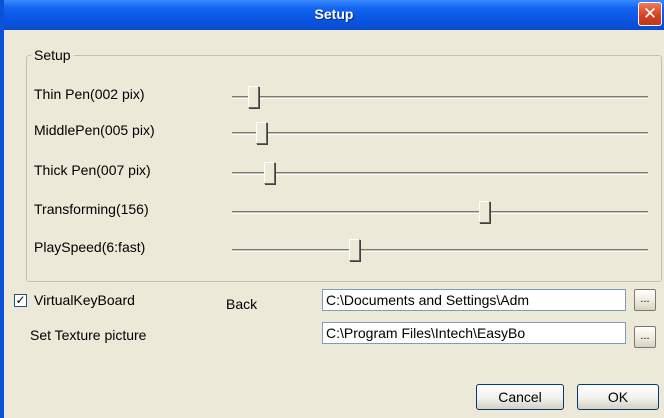  I want to click on middle-pen-slider-track, so click(440, 133).